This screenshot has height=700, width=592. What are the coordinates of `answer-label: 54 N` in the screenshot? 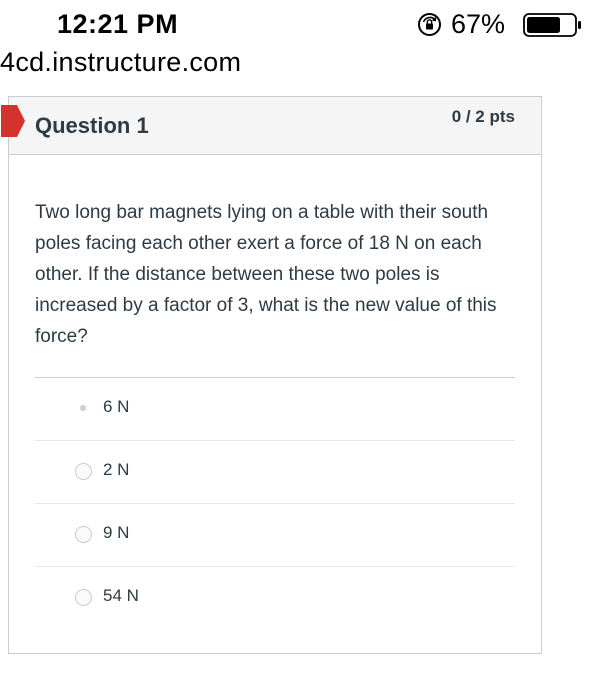 It's located at (121, 595).